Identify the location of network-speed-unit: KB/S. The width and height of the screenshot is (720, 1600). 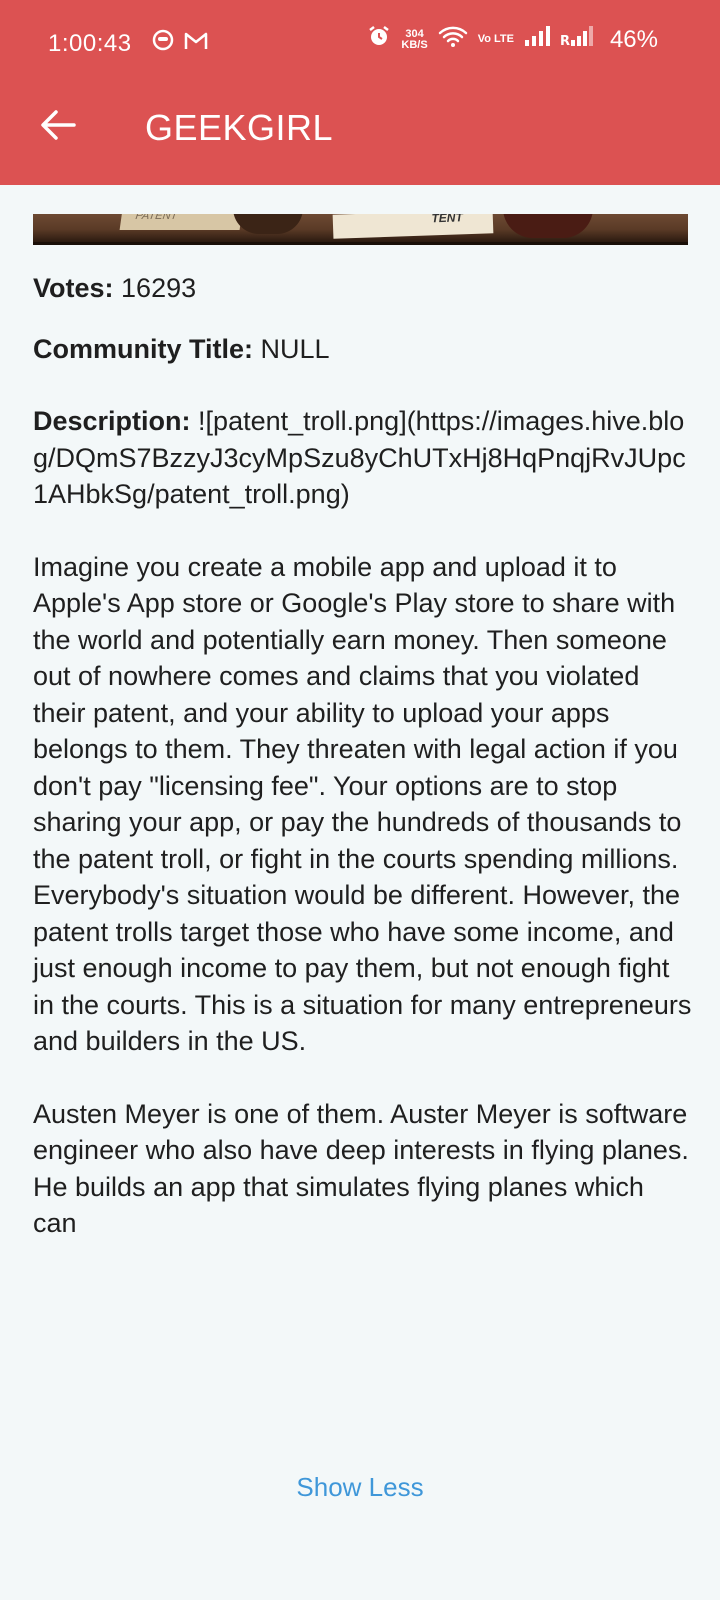
(414, 44).